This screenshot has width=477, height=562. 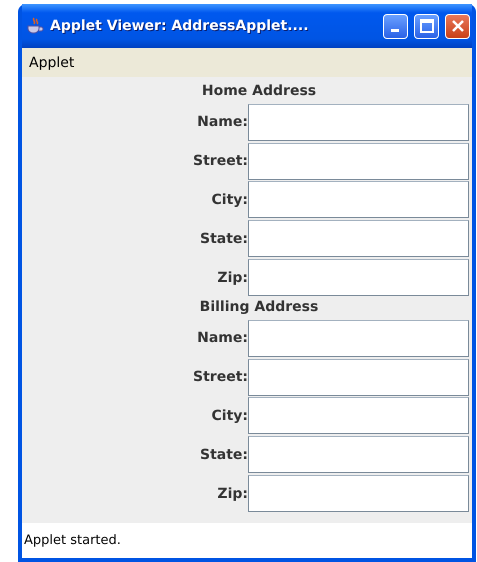 I want to click on section-heading: Billing Address, so click(x=259, y=307).